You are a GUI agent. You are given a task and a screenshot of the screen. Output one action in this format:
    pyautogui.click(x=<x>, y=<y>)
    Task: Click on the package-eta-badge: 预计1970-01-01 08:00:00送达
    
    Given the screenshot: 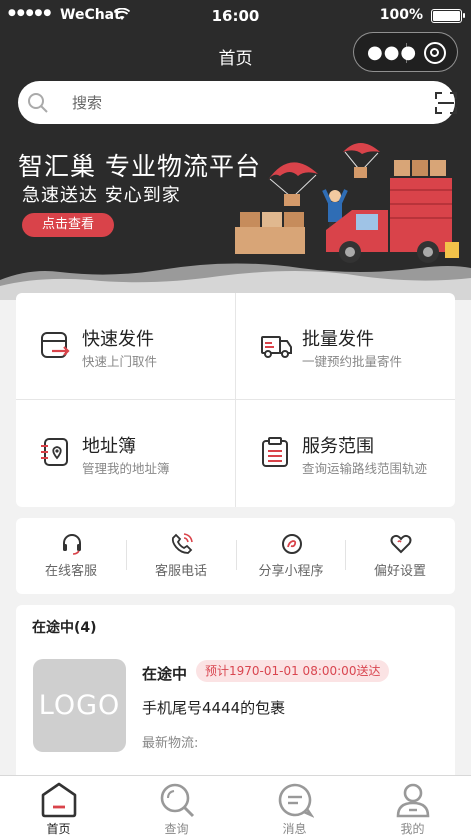 What is the action you would take?
    pyautogui.click(x=293, y=671)
    